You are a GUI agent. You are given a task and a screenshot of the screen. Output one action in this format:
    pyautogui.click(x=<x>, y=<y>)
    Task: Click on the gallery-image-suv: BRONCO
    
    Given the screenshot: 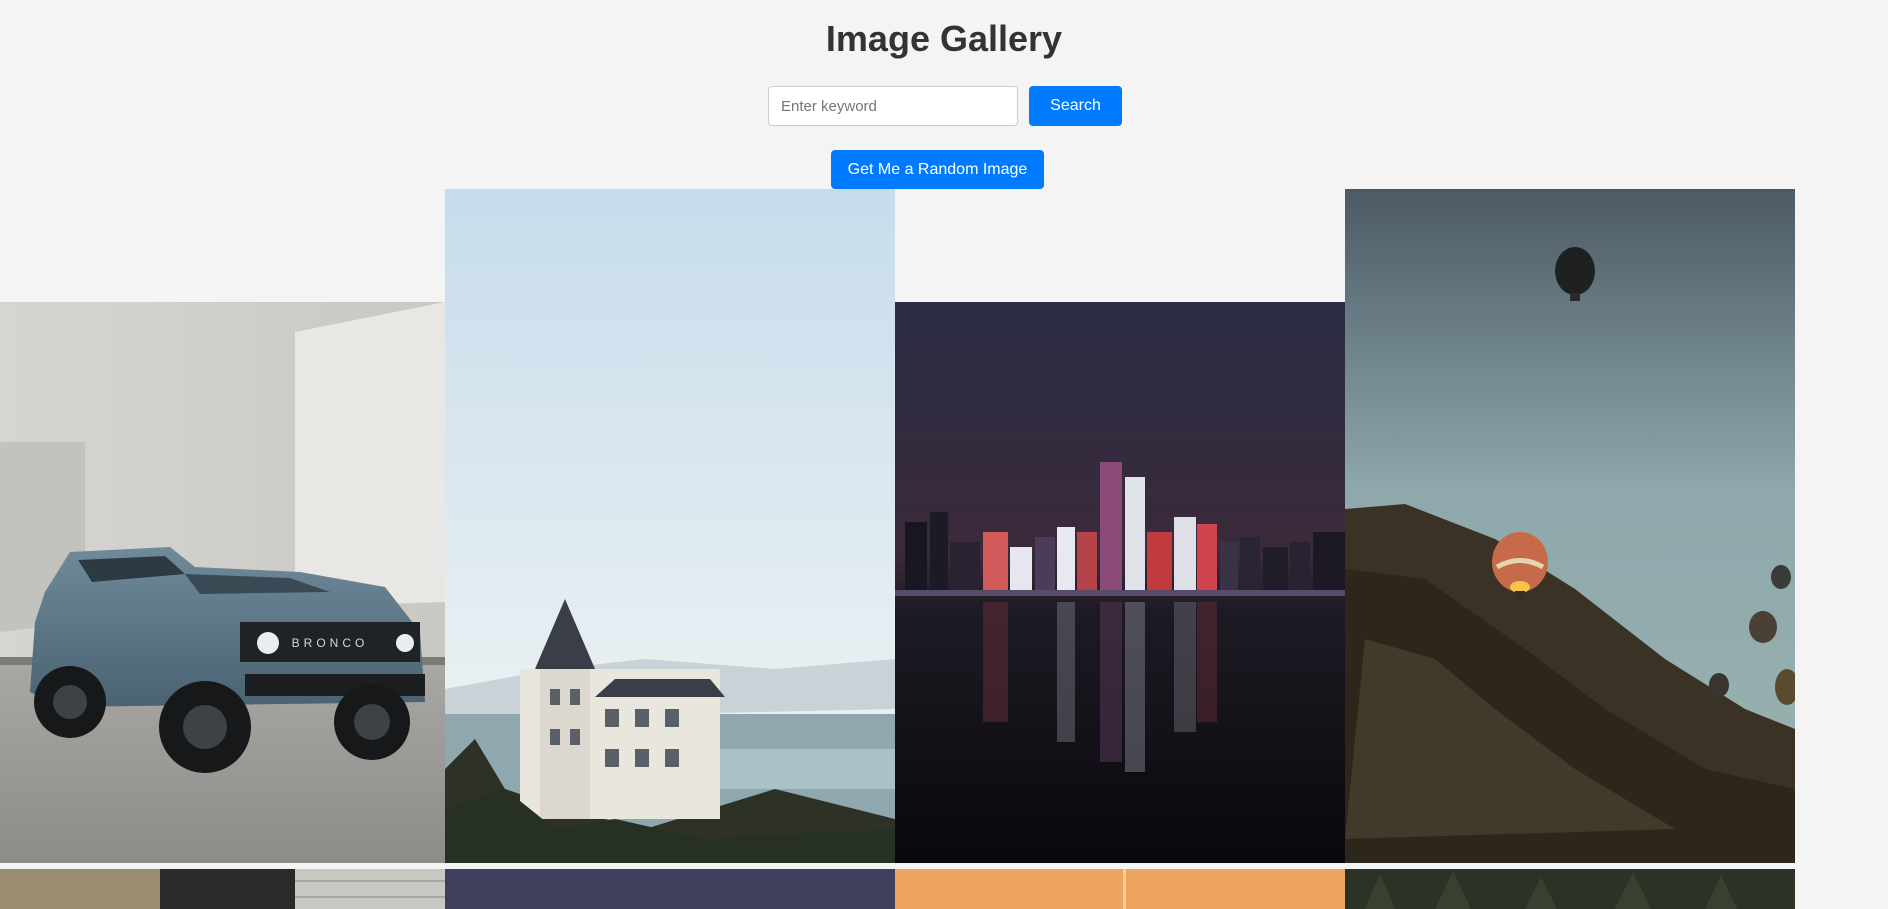 What is the action you would take?
    pyautogui.click(x=222, y=582)
    